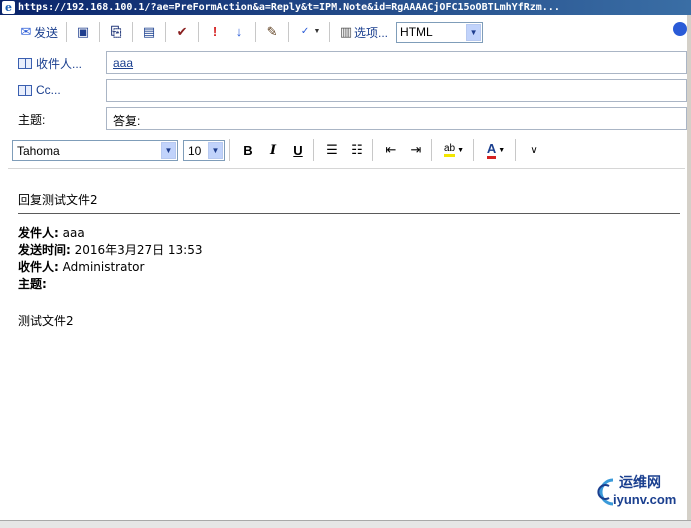 The image size is (691, 528). Describe the element at coordinates (138, 250) in the screenshot. I see `quoted-sent-value: 2016年3月27日 13:53` at that location.